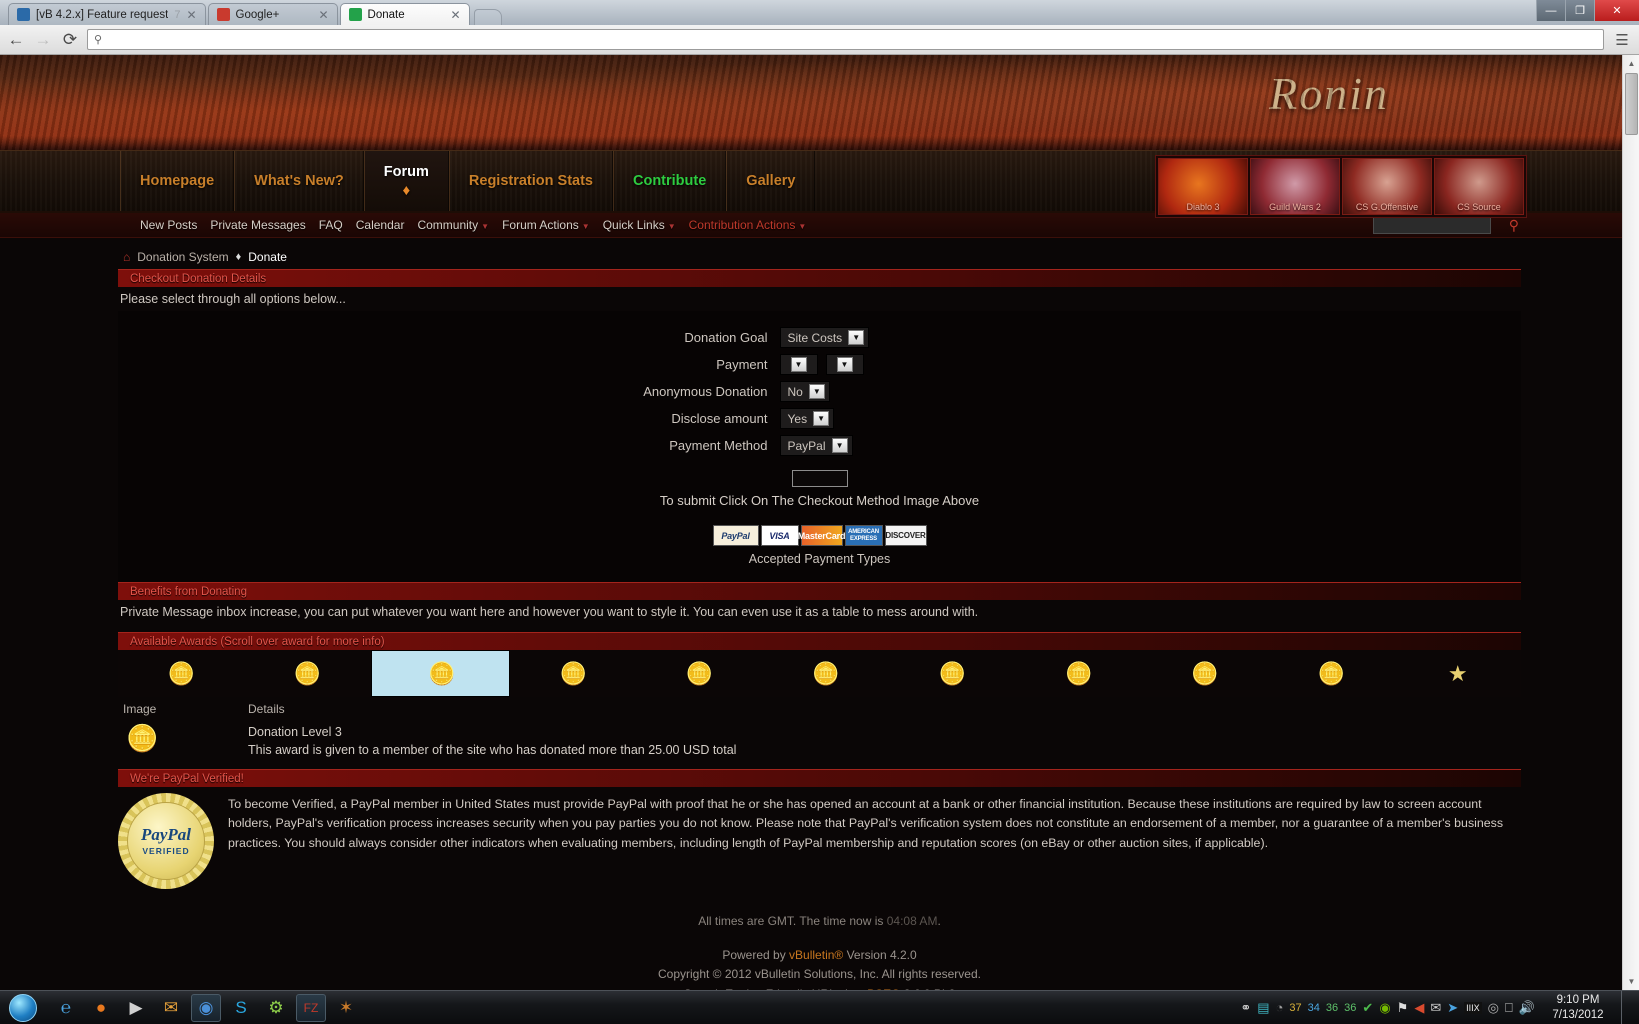 The width and height of the screenshot is (1639, 1024). I want to click on award-icon-9: 🪙, so click(1205, 673).